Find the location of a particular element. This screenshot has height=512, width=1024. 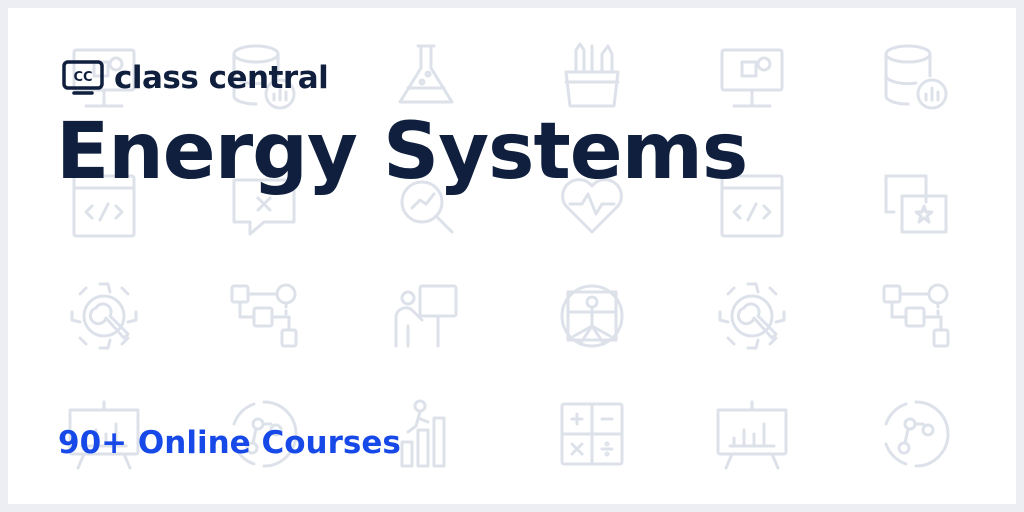

flask-icon is located at coordinates (426, 74).